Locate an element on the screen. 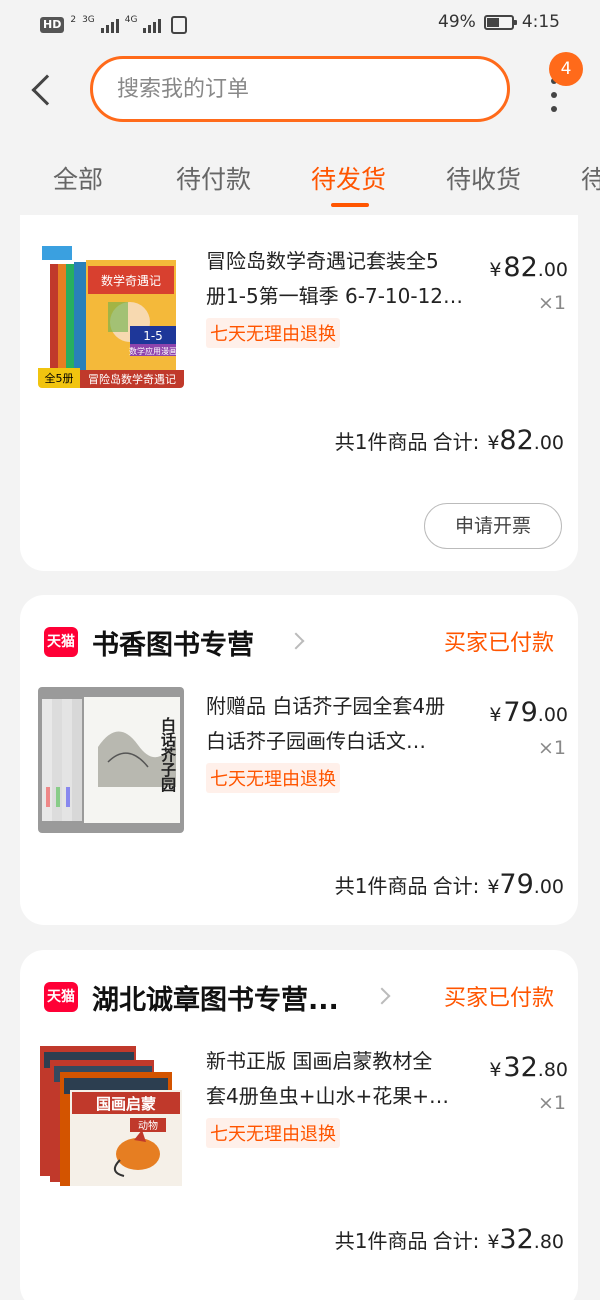 Image resolution: width=600 pixels, height=1300 pixels. battery-icon is located at coordinates (500, 22).